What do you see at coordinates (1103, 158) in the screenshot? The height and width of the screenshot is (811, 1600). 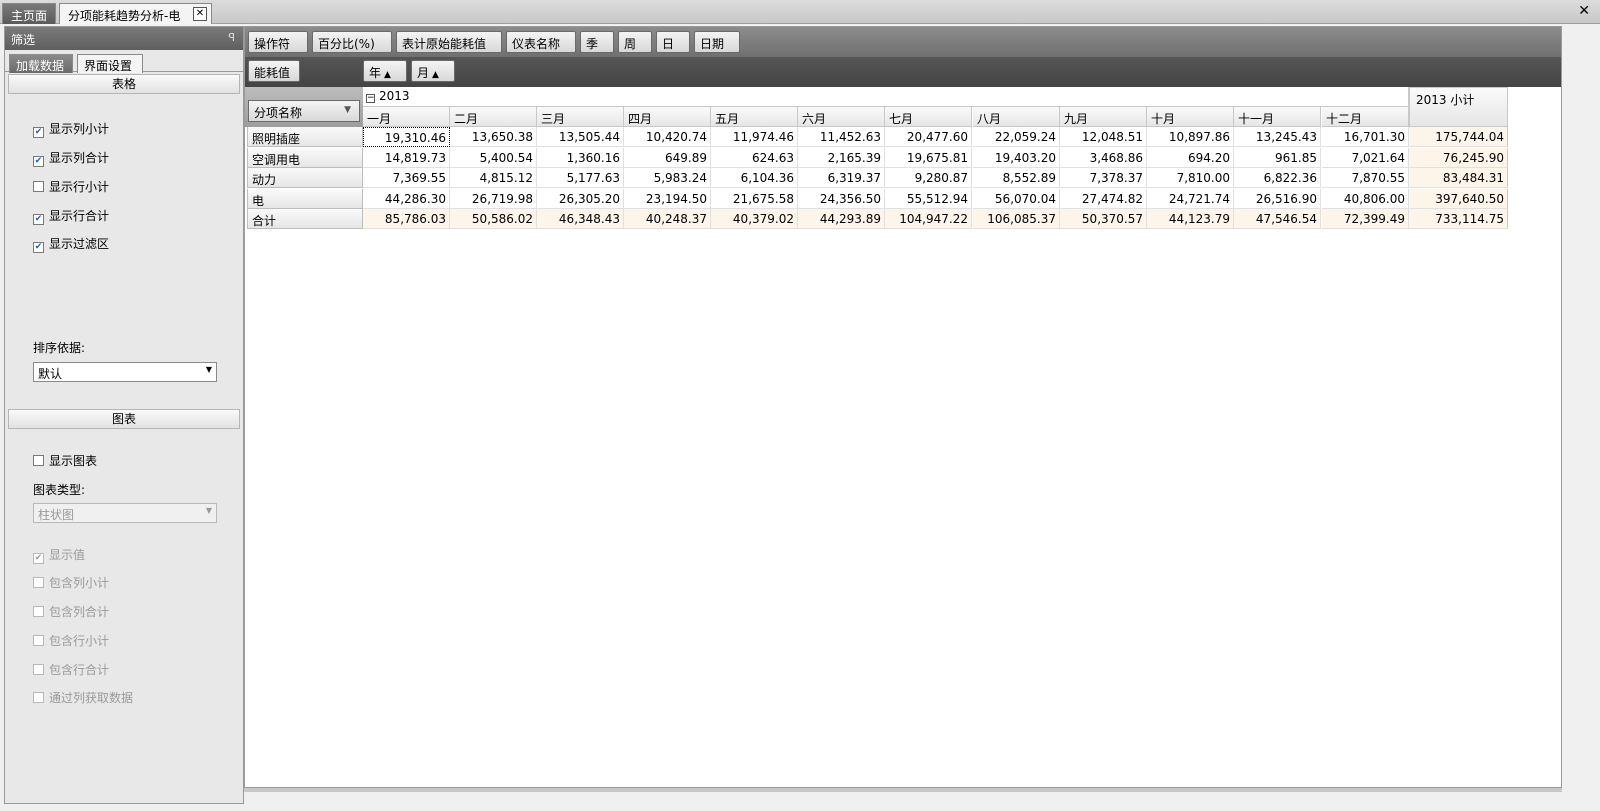 I see `data-cell: 3,468.86` at bounding box center [1103, 158].